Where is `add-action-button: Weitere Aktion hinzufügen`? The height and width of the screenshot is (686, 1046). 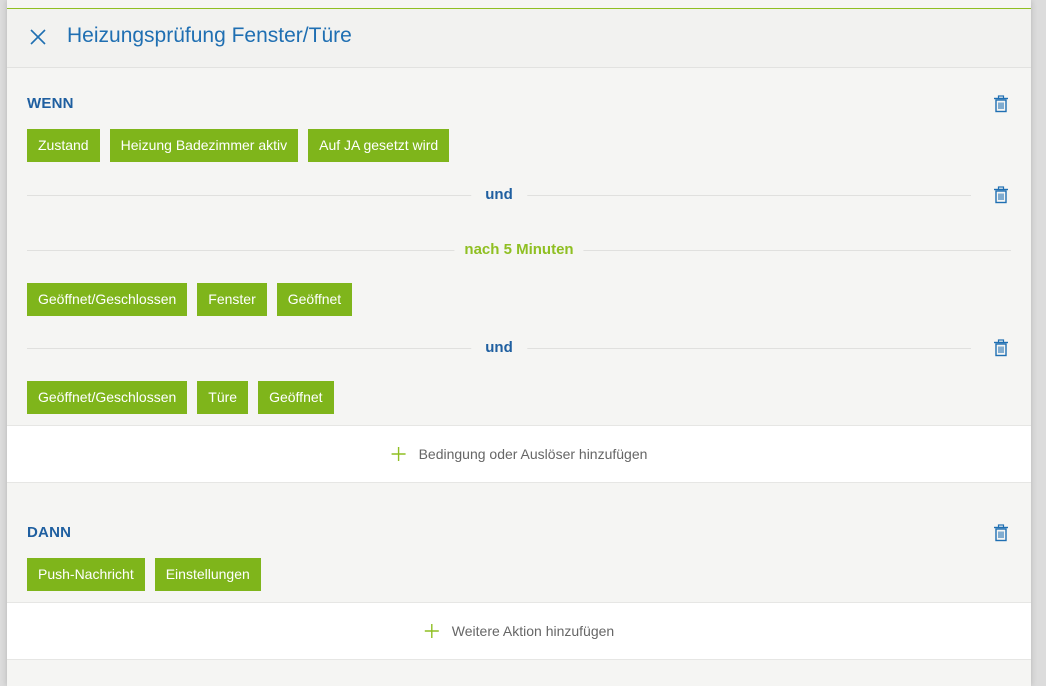 add-action-button: Weitere Aktion hinzufügen is located at coordinates (519, 631).